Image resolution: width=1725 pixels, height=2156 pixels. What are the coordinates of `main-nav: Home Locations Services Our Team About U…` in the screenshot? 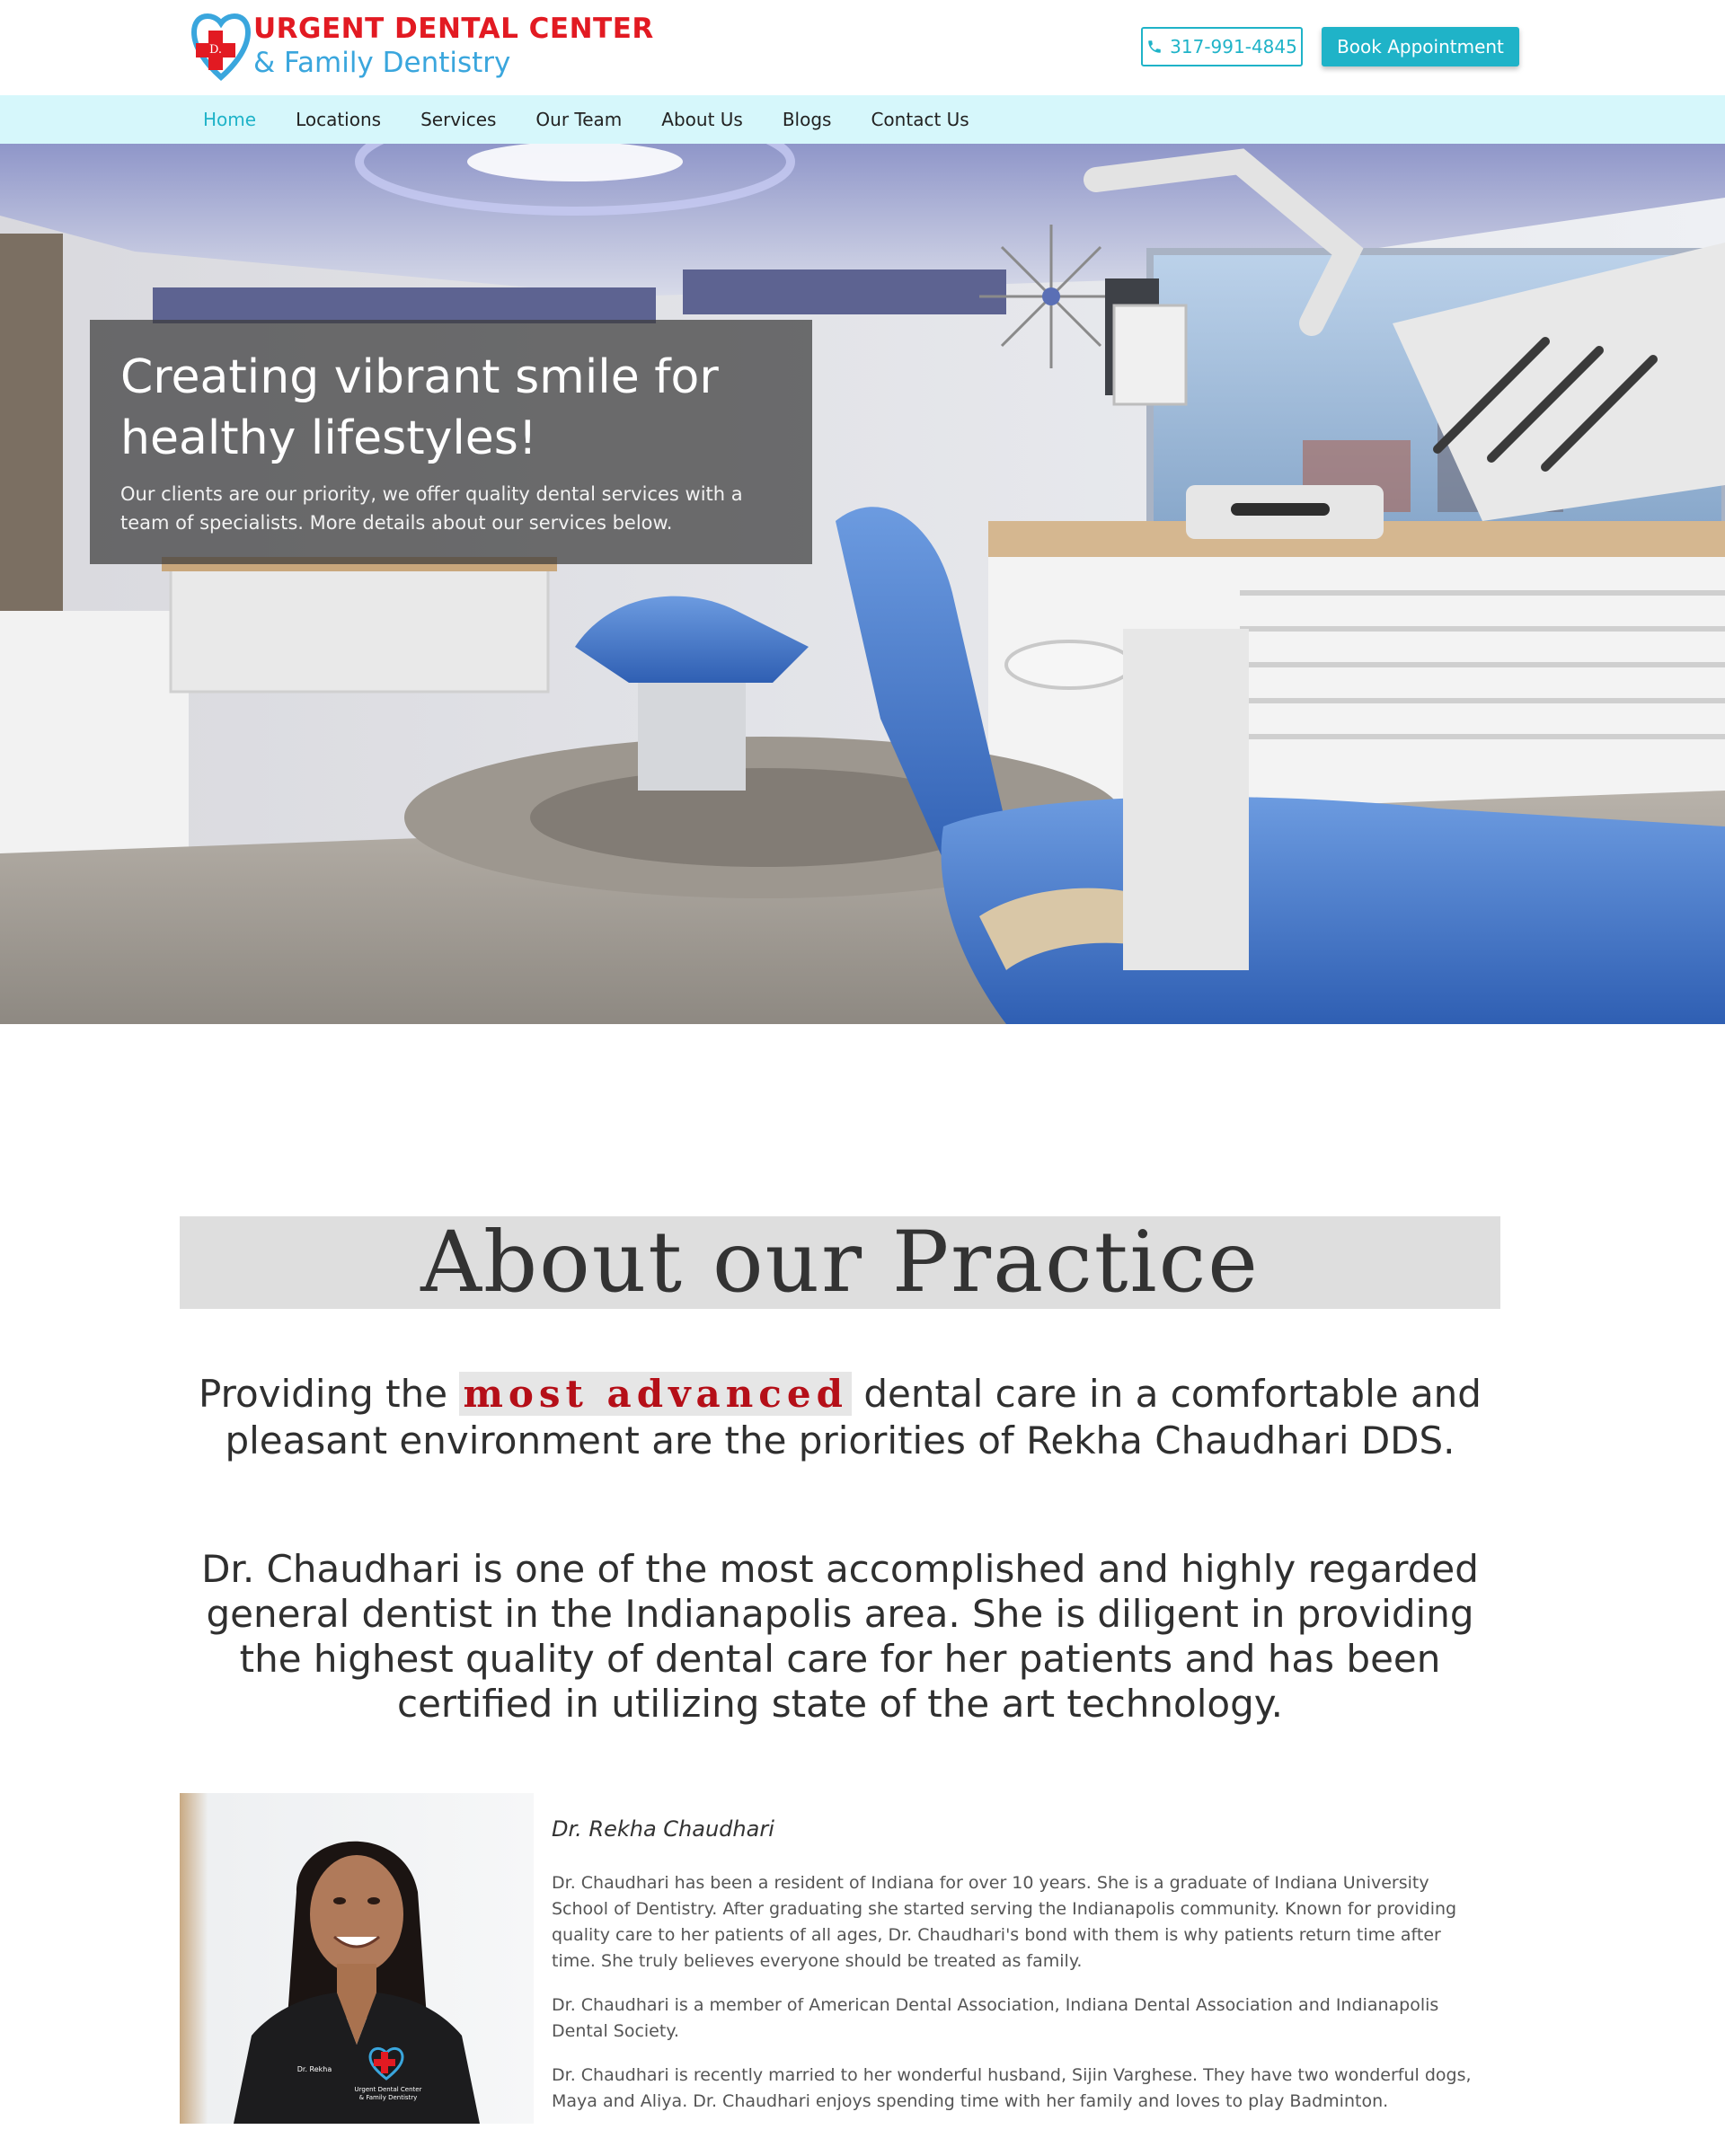 It's located at (862, 120).